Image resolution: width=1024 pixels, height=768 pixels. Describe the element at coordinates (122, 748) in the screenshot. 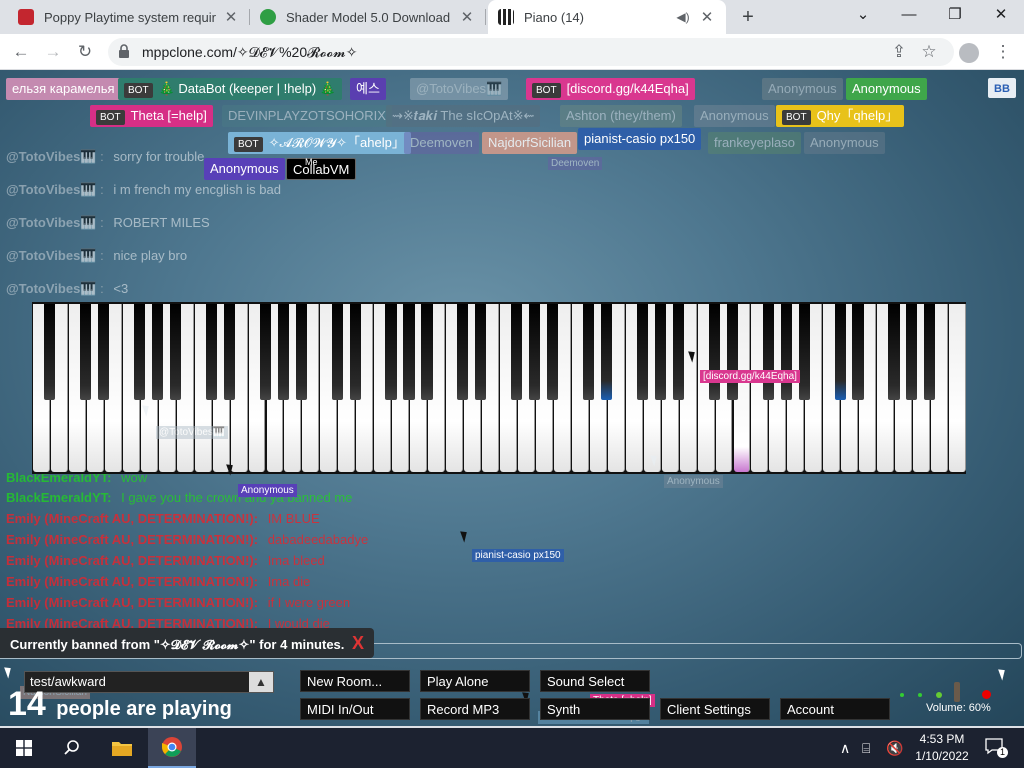

I see `file-explorer-button` at that location.